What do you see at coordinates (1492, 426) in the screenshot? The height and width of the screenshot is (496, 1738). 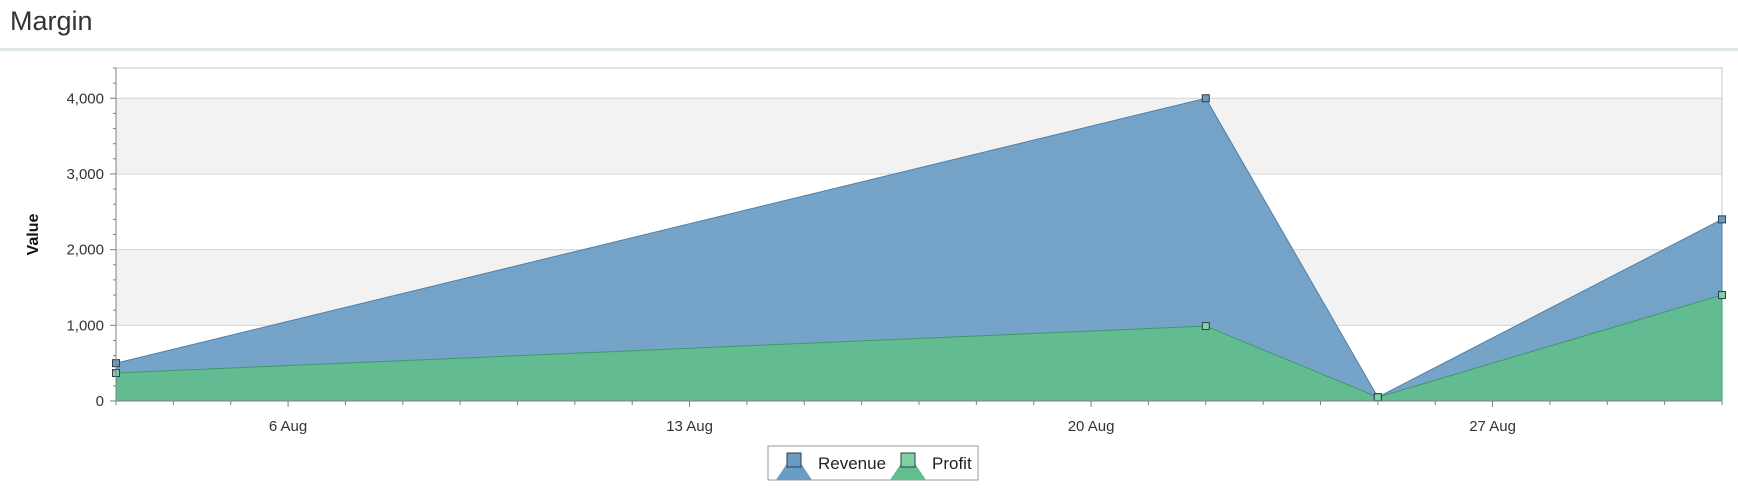 I see `x-tick-label: 27 Aug` at bounding box center [1492, 426].